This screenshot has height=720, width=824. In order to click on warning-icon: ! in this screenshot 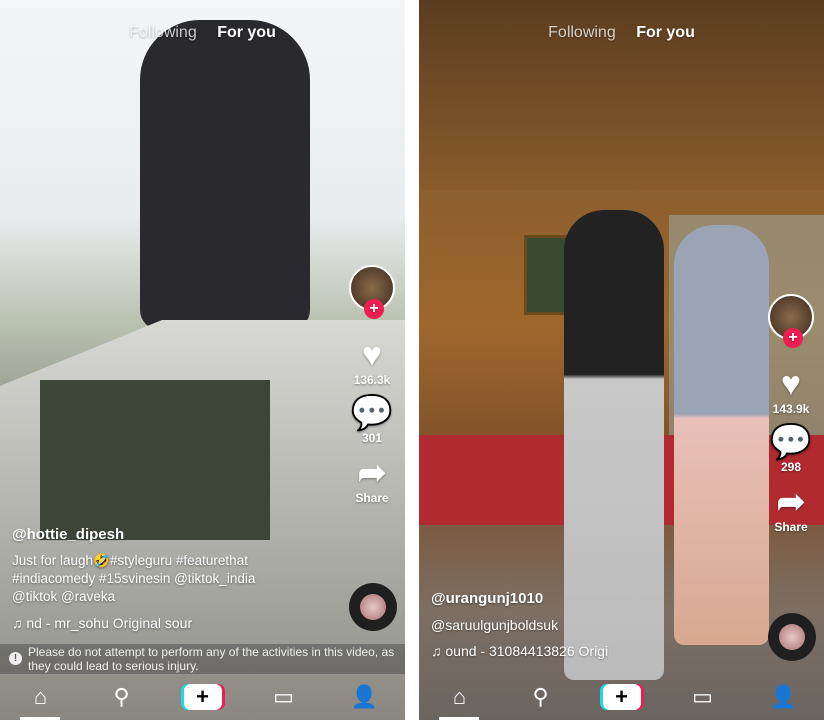, I will do `click(15, 658)`.